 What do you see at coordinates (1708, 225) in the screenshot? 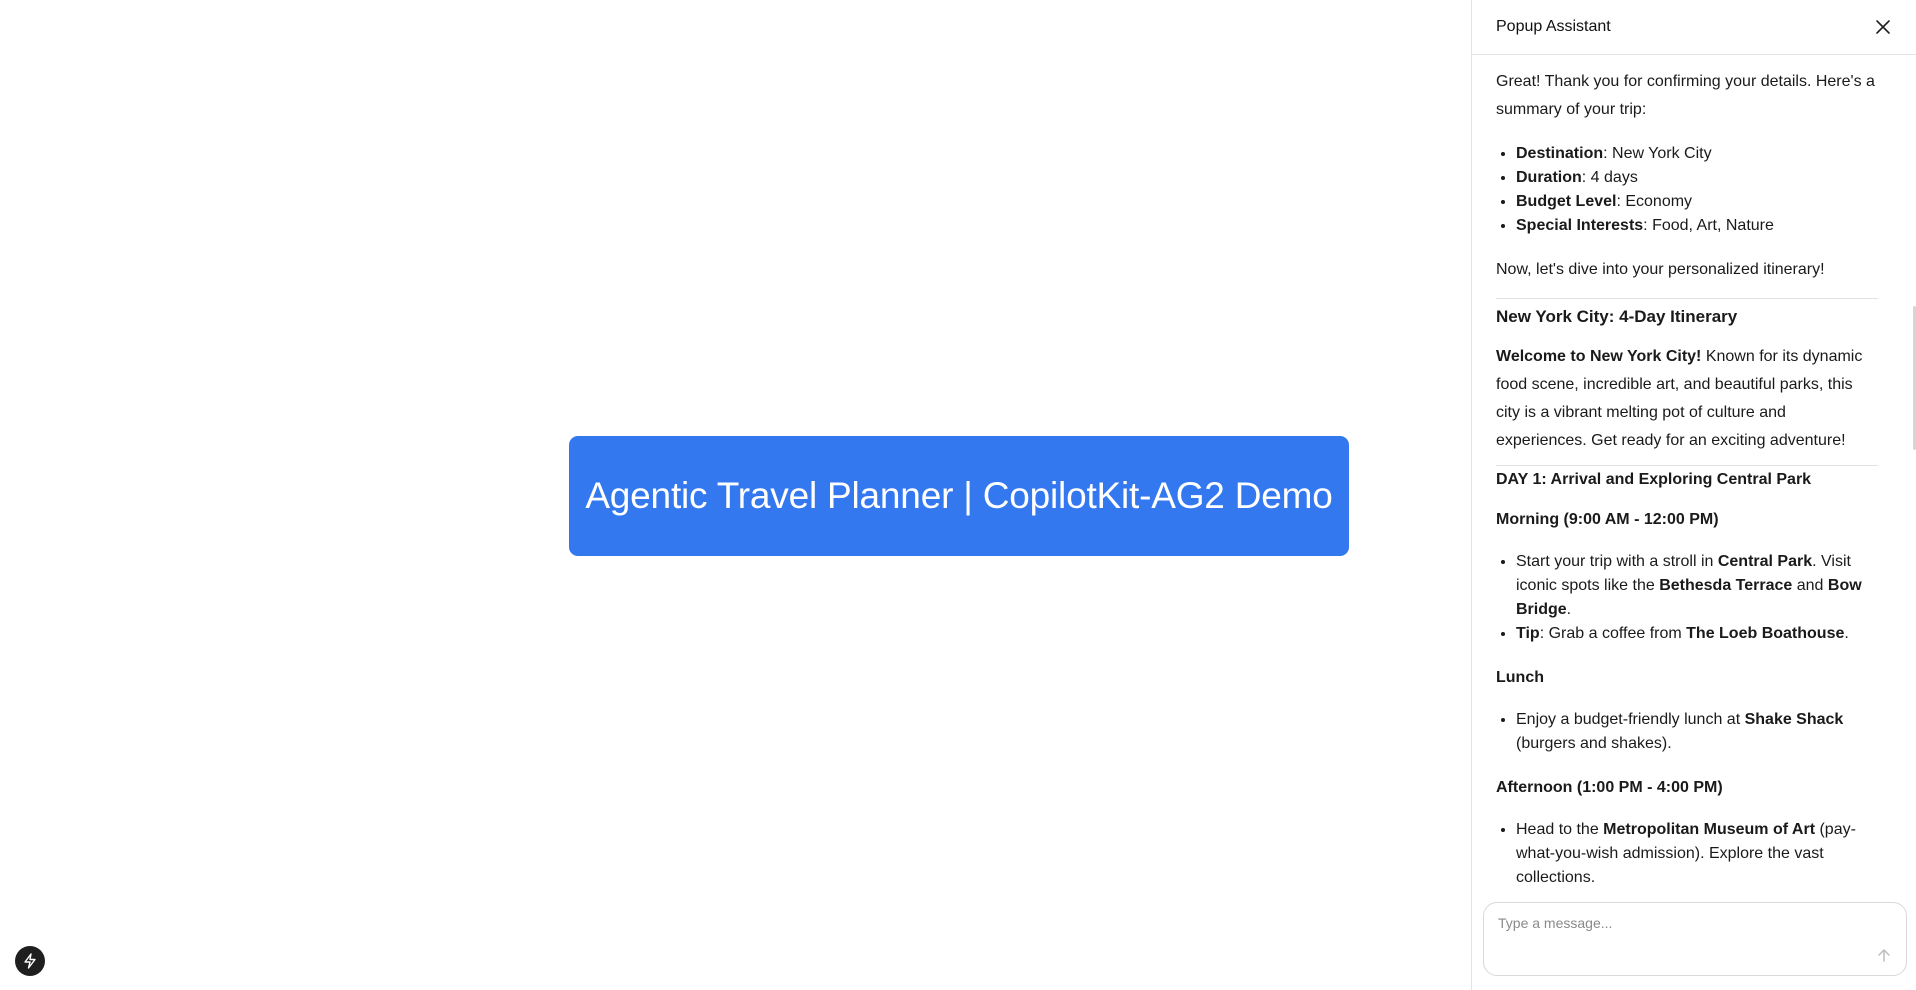
I see `summary-value: : Food, Art, Nature` at bounding box center [1708, 225].